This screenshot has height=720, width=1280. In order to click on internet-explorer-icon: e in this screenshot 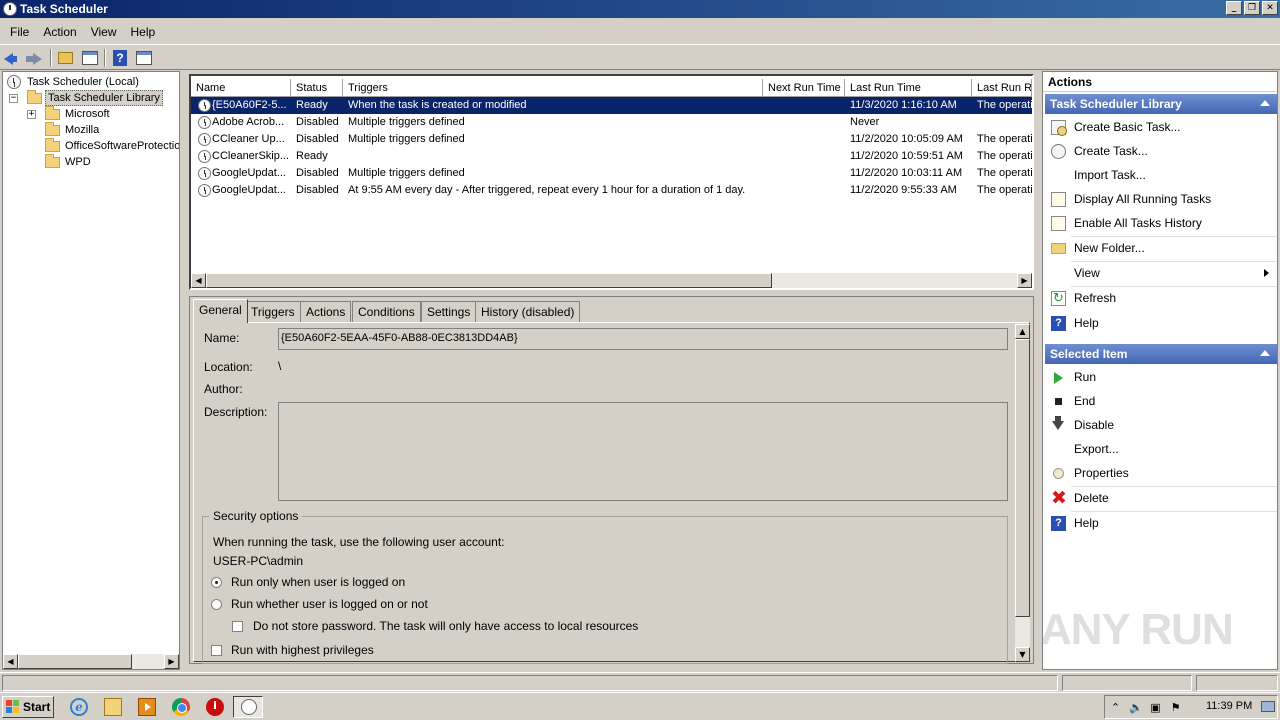, I will do `click(79, 707)`.